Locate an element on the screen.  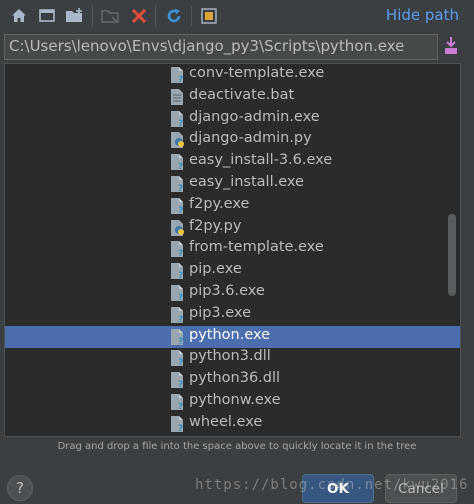
tree-row: ? python36.dll is located at coordinates (232, 380).